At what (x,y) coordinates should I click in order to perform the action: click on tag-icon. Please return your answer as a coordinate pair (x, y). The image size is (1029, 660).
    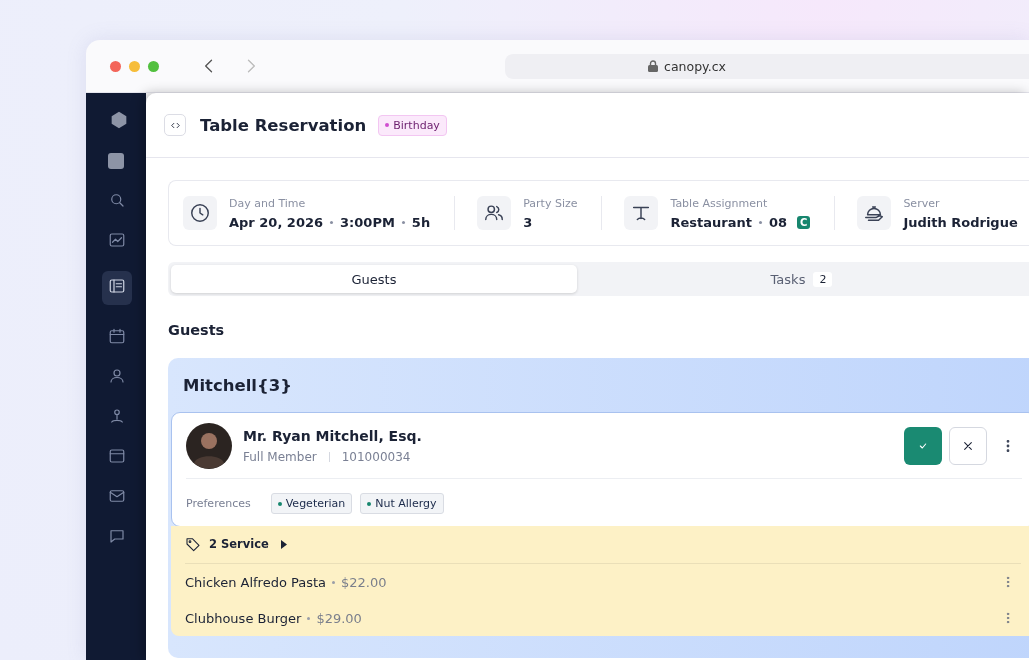
    Looking at the image, I should click on (193, 544).